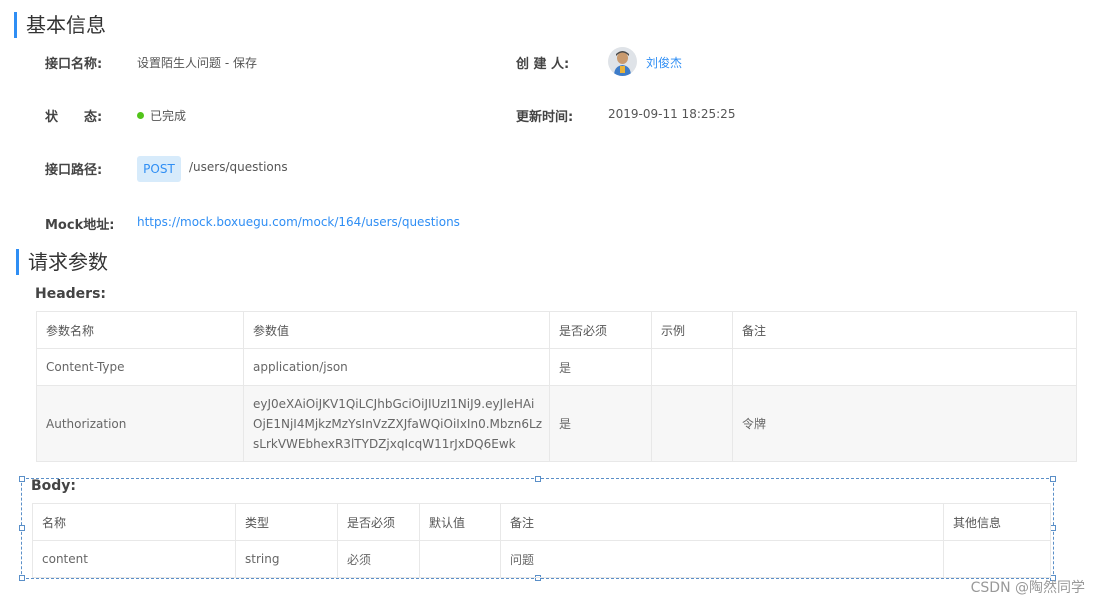 Image resolution: width=1099 pixels, height=604 pixels. I want to click on status-text: 已完成, so click(168, 116).